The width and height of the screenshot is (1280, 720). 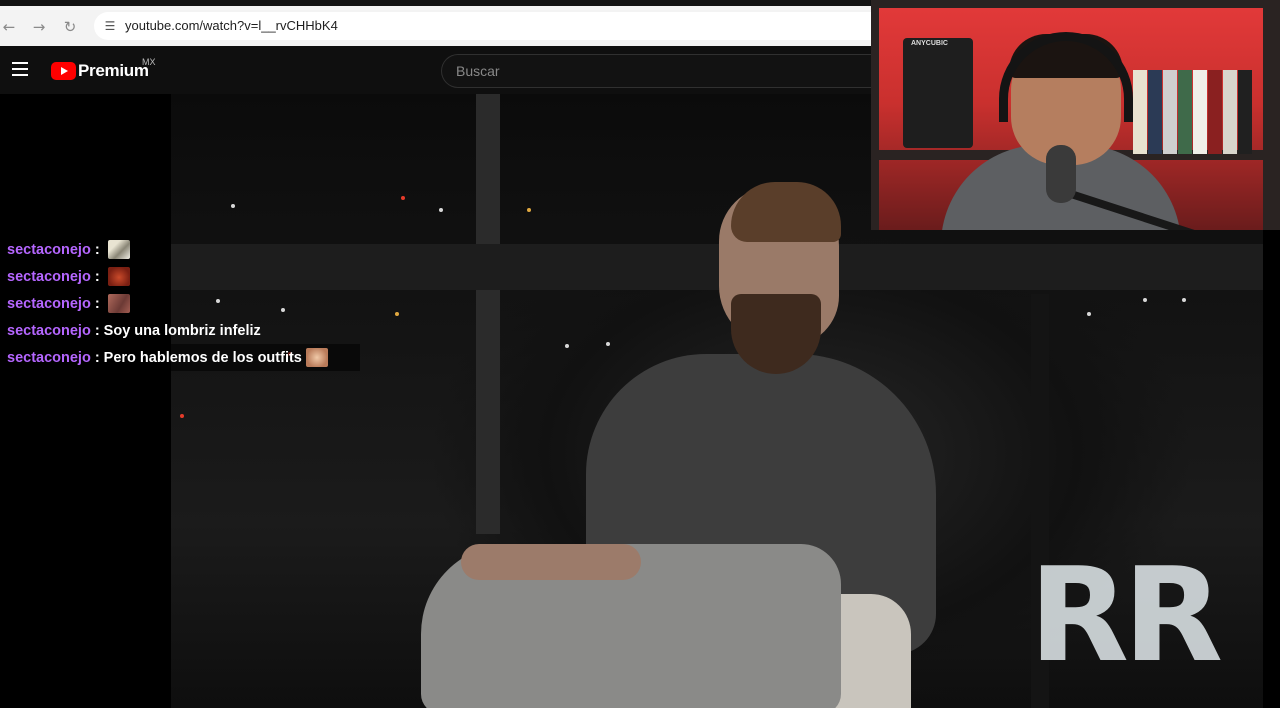 I want to click on url-text: youtube.com/watch?v=l__rvCHHbK4, so click(x=231, y=25).